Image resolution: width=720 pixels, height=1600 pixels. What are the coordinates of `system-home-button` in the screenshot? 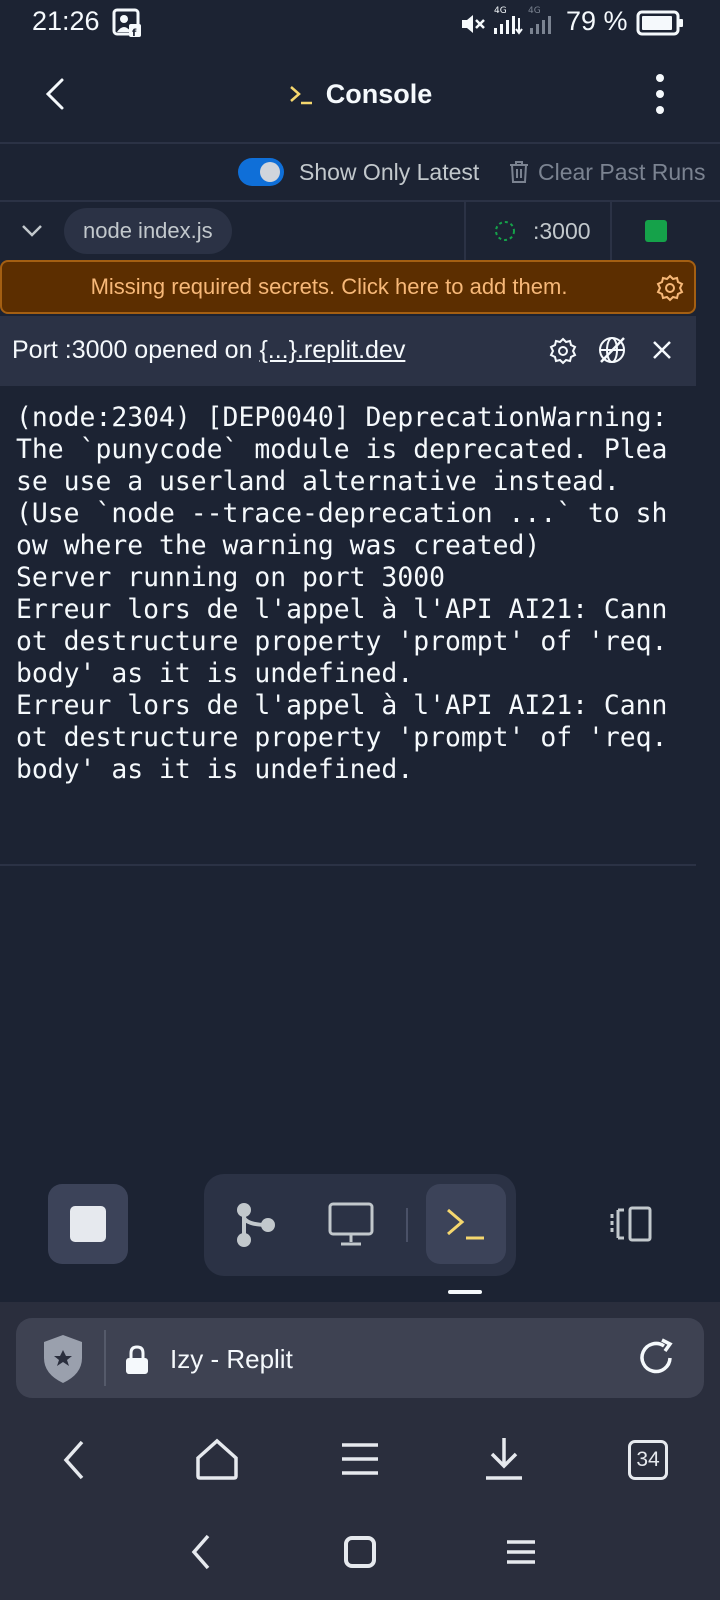 It's located at (360, 1552).